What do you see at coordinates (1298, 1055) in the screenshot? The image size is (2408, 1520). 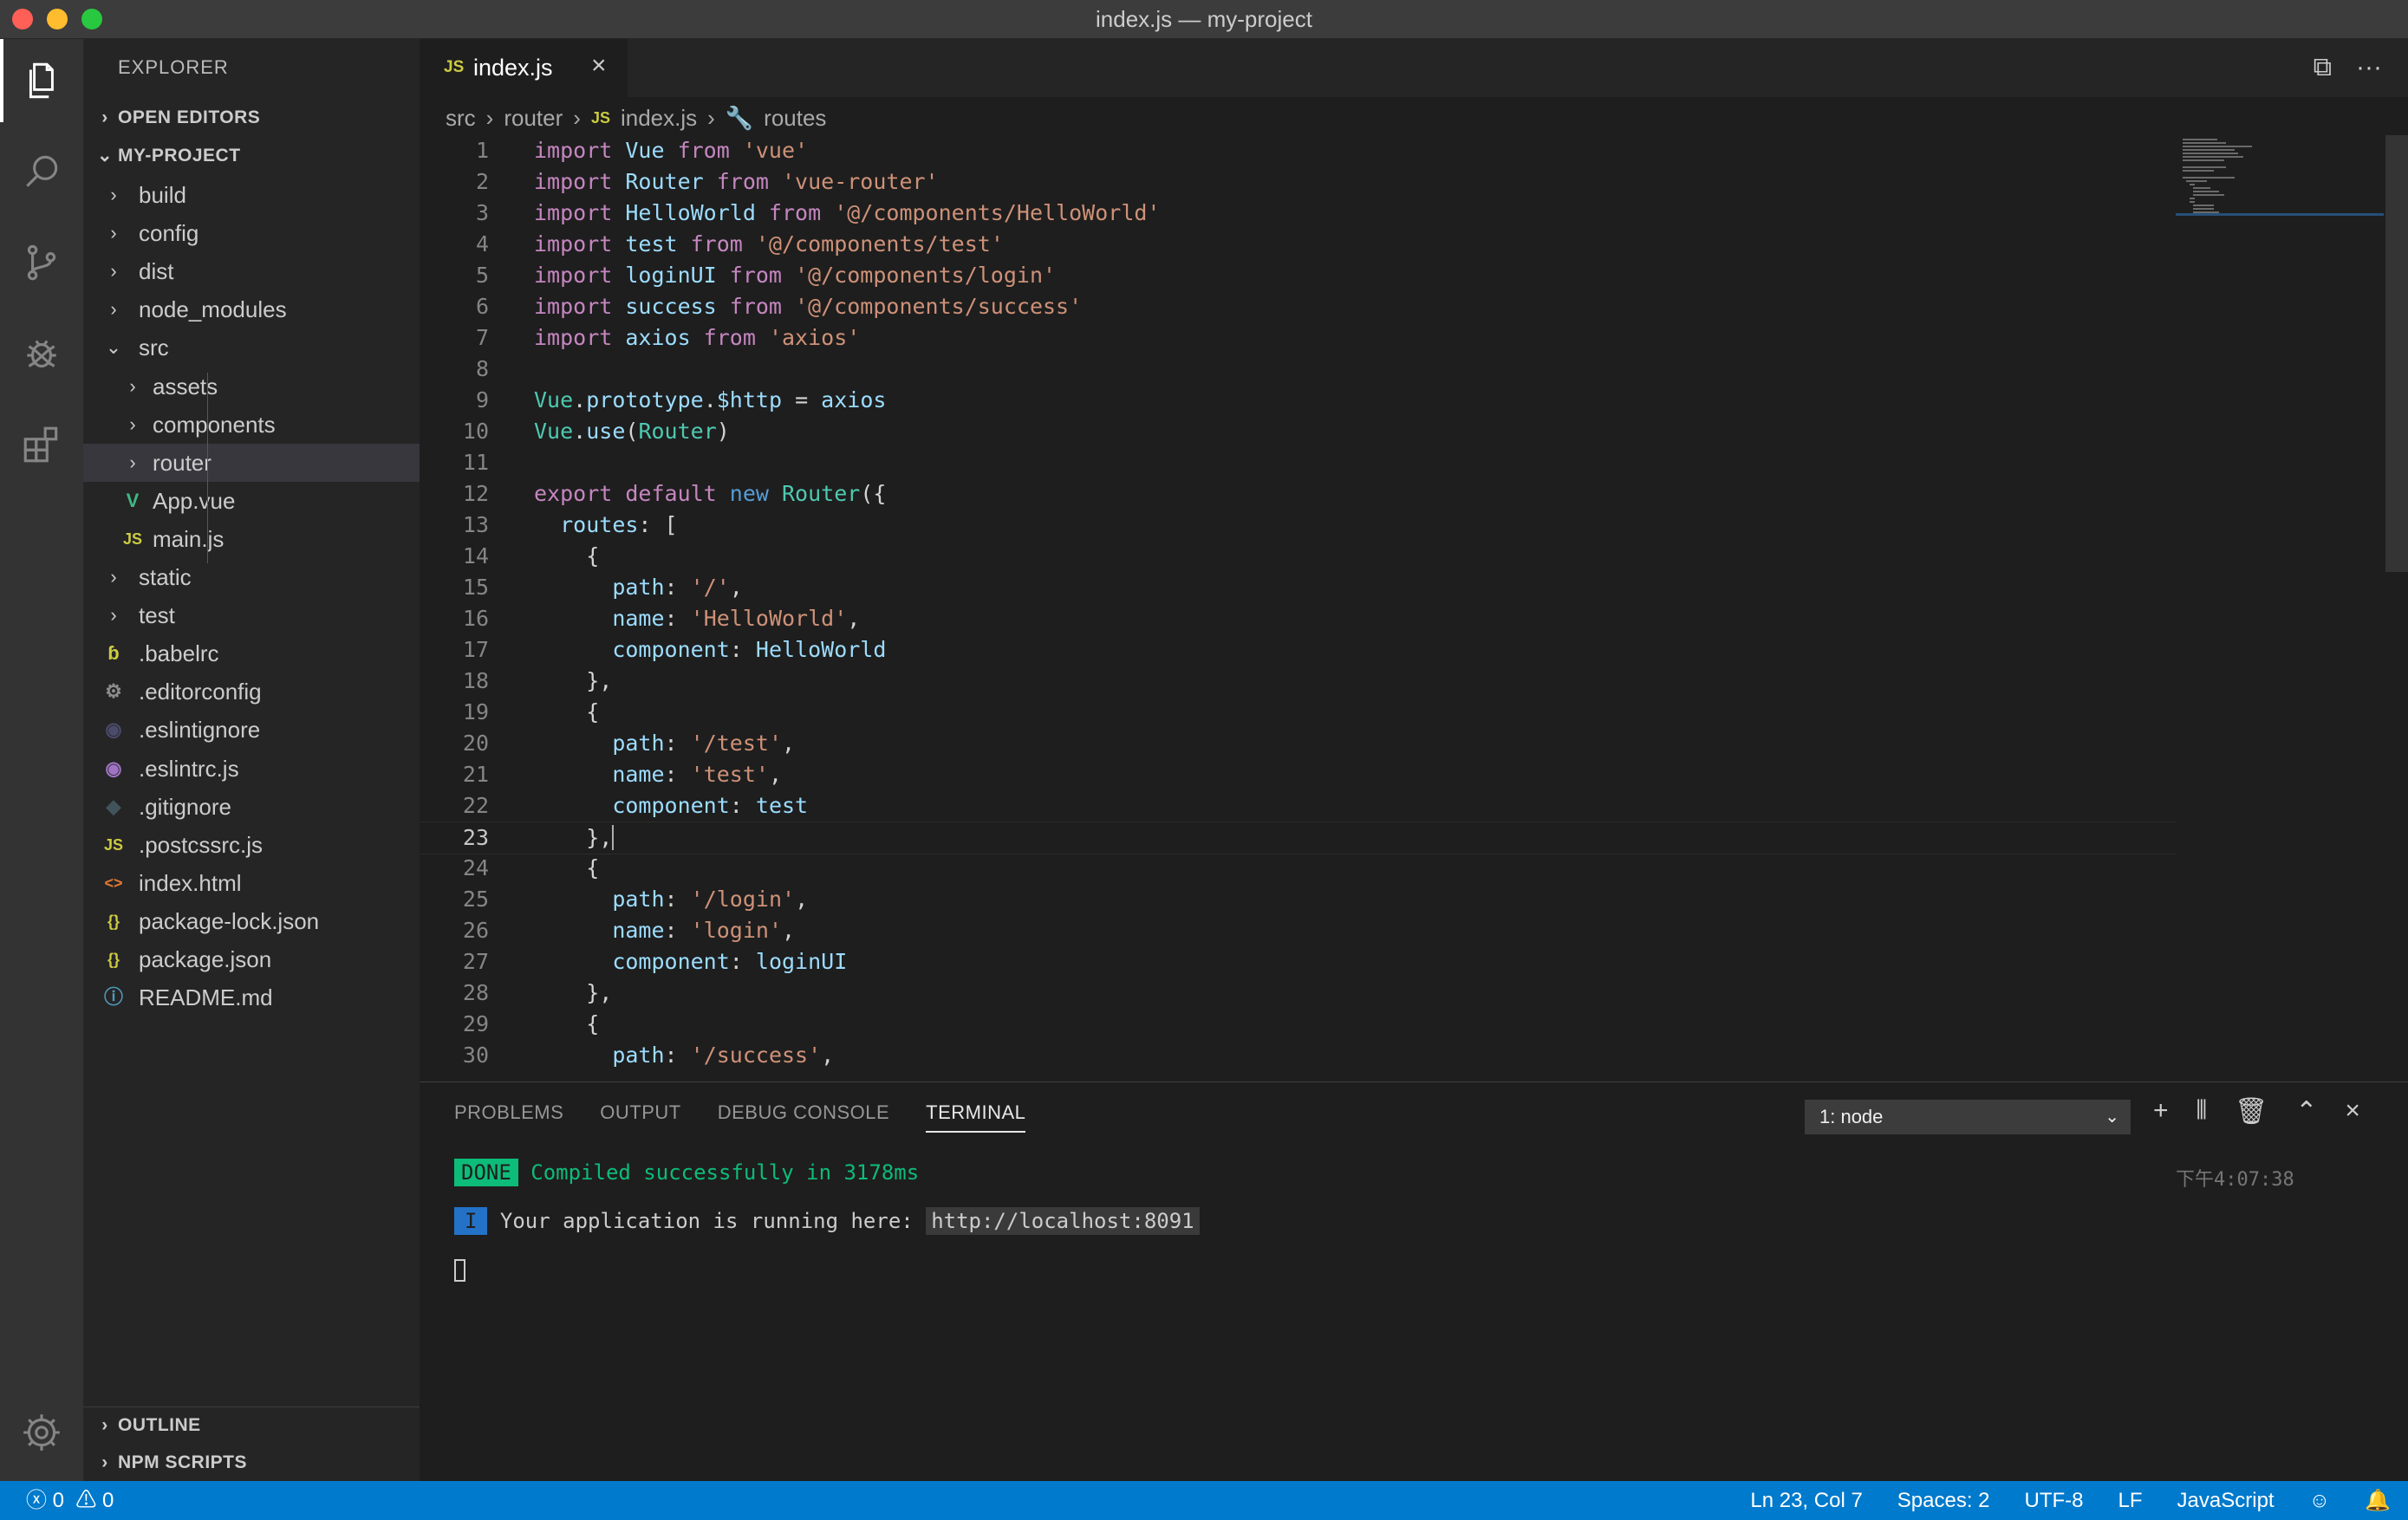 I see `code-line: 30 path: '/success',` at bounding box center [1298, 1055].